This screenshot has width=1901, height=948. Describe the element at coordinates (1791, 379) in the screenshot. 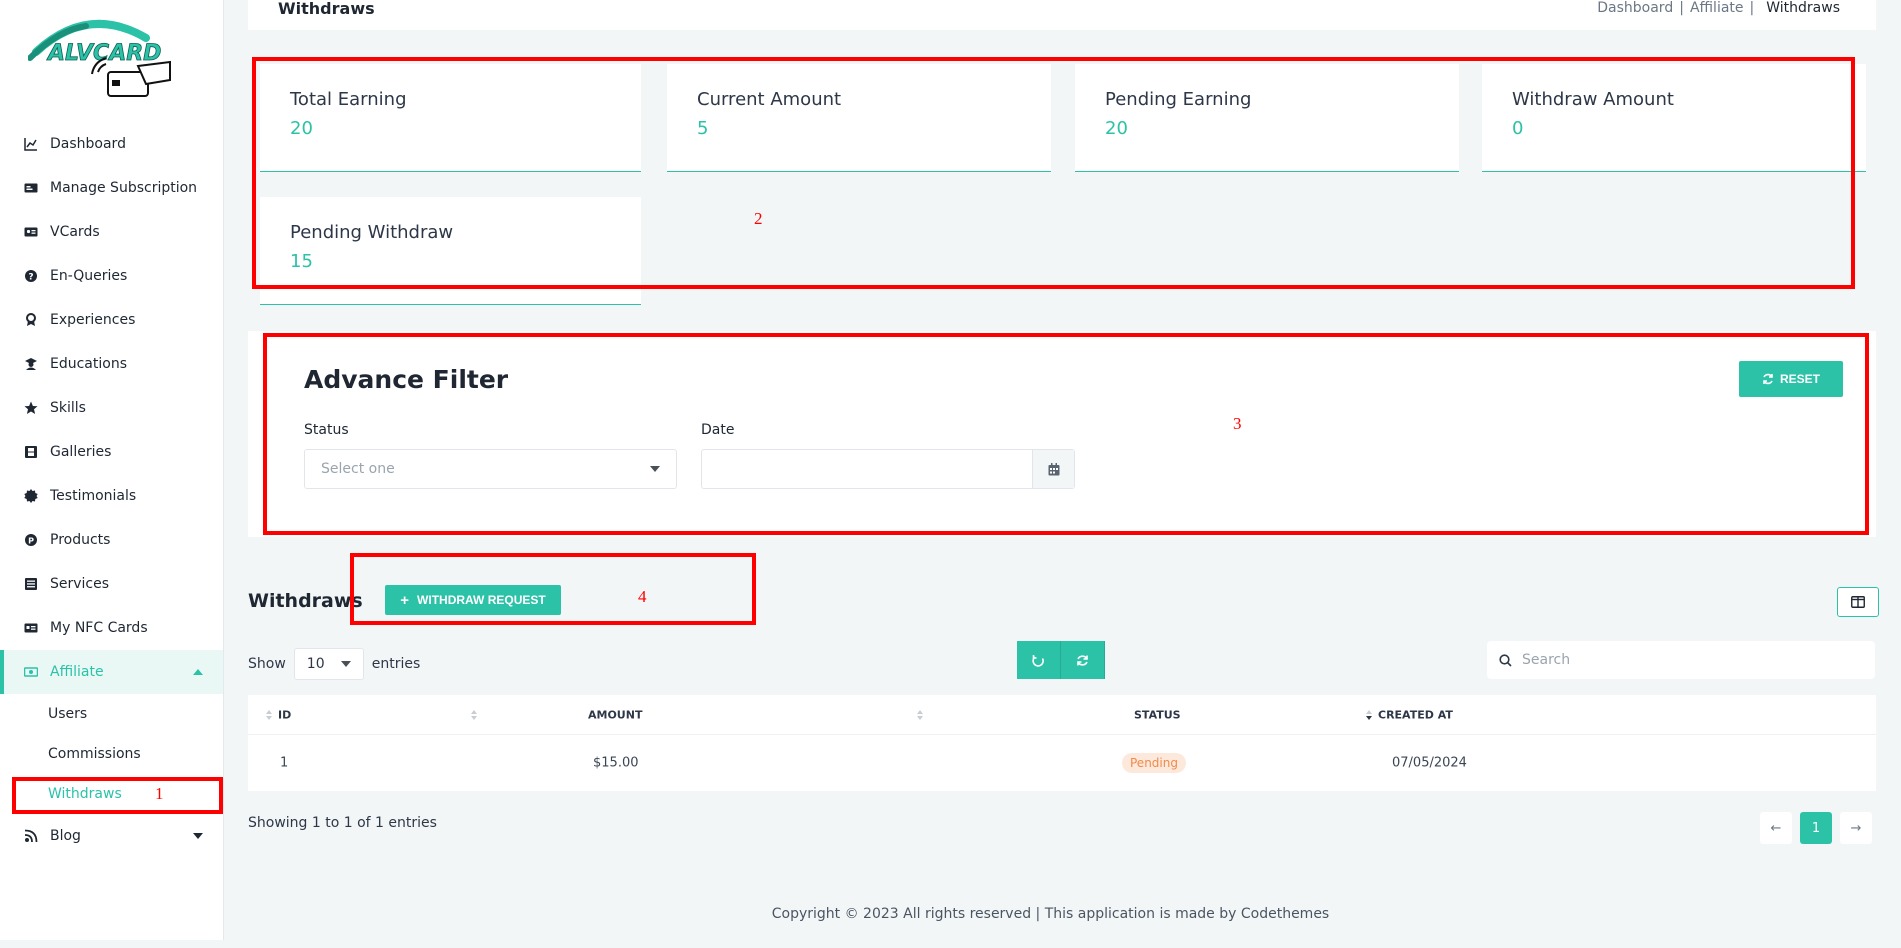

I see `reset-button: RESET` at that location.